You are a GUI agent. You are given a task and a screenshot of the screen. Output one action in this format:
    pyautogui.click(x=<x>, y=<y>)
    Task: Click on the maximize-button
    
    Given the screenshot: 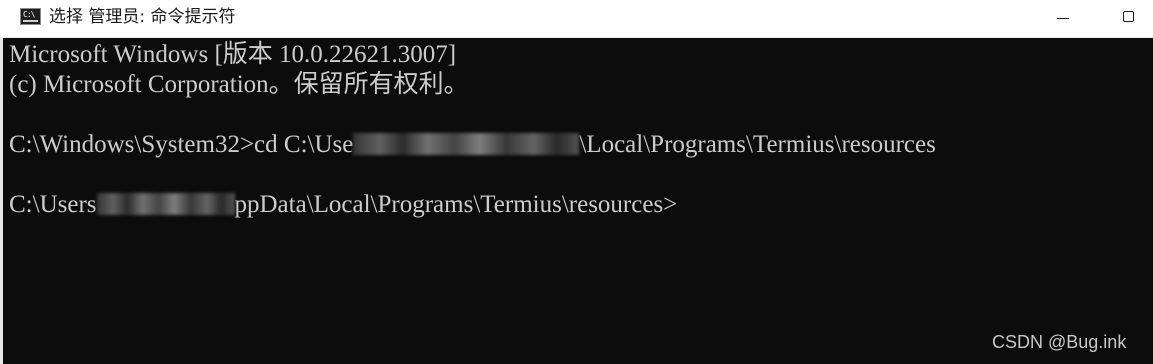 What is the action you would take?
    pyautogui.click(x=1129, y=18)
    